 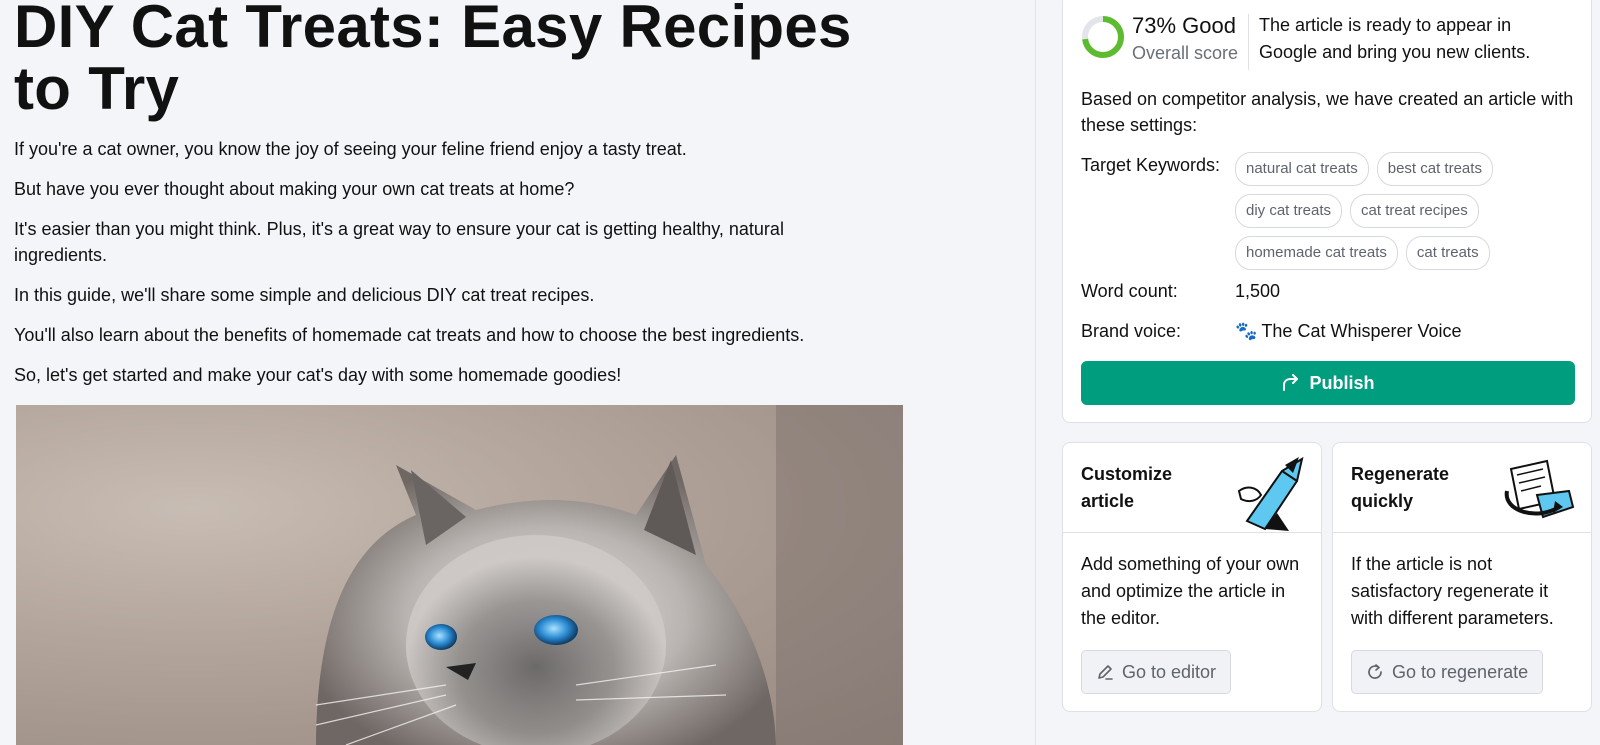 I want to click on score-value: 73% Good, so click(x=1184, y=25).